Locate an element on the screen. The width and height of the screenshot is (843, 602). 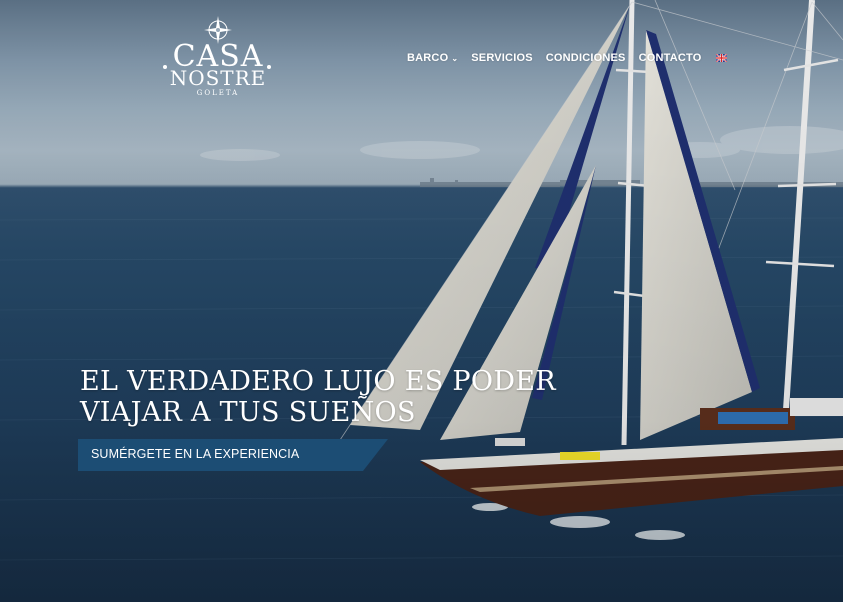
nav-item-contacto-label: CONTACTO is located at coordinates (670, 58).